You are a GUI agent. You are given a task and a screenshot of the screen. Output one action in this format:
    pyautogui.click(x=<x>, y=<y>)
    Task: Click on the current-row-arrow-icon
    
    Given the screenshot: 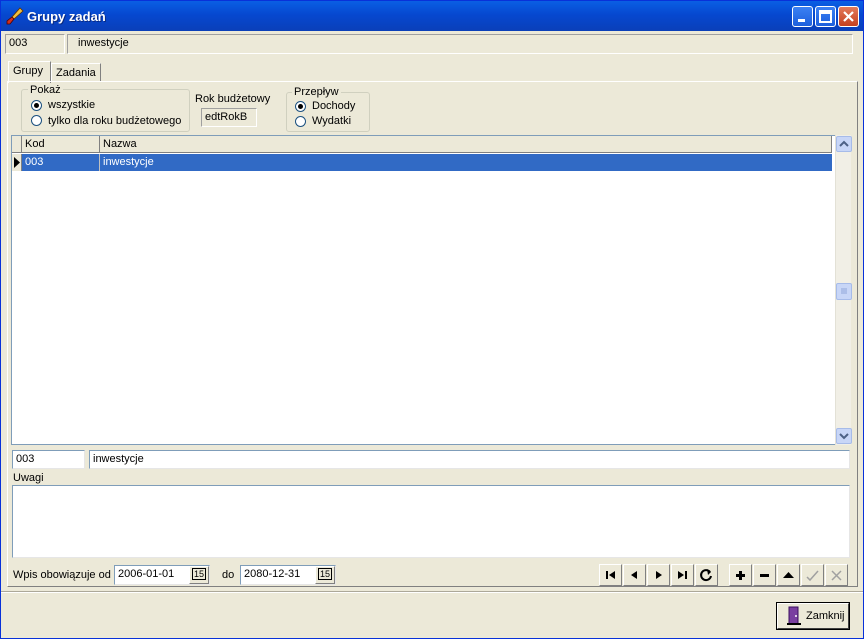 What is the action you would take?
    pyautogui.click(x=17, y=162)
    